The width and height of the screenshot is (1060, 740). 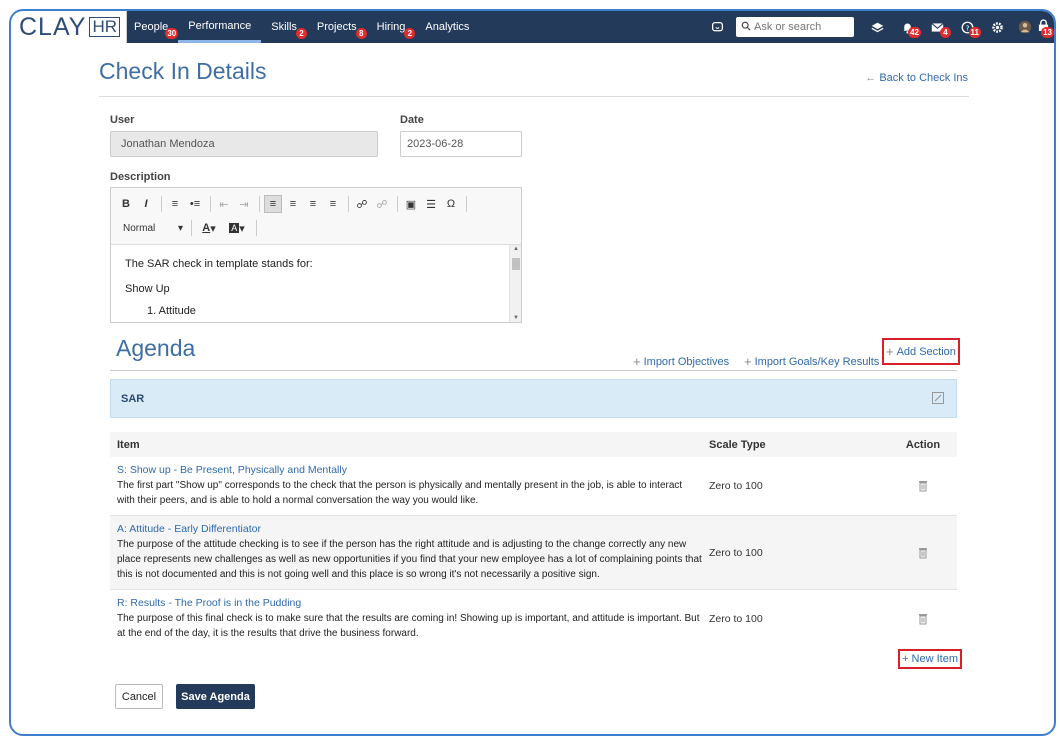 I want to click on title-divider, so click(x=534, y=96).